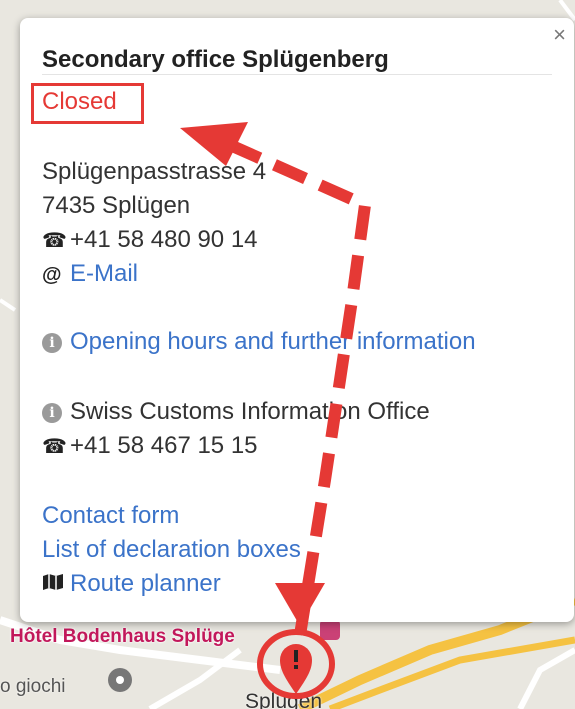  I want to click on info-office-row: i Swiss Customs Information Office, so click(236, 412).